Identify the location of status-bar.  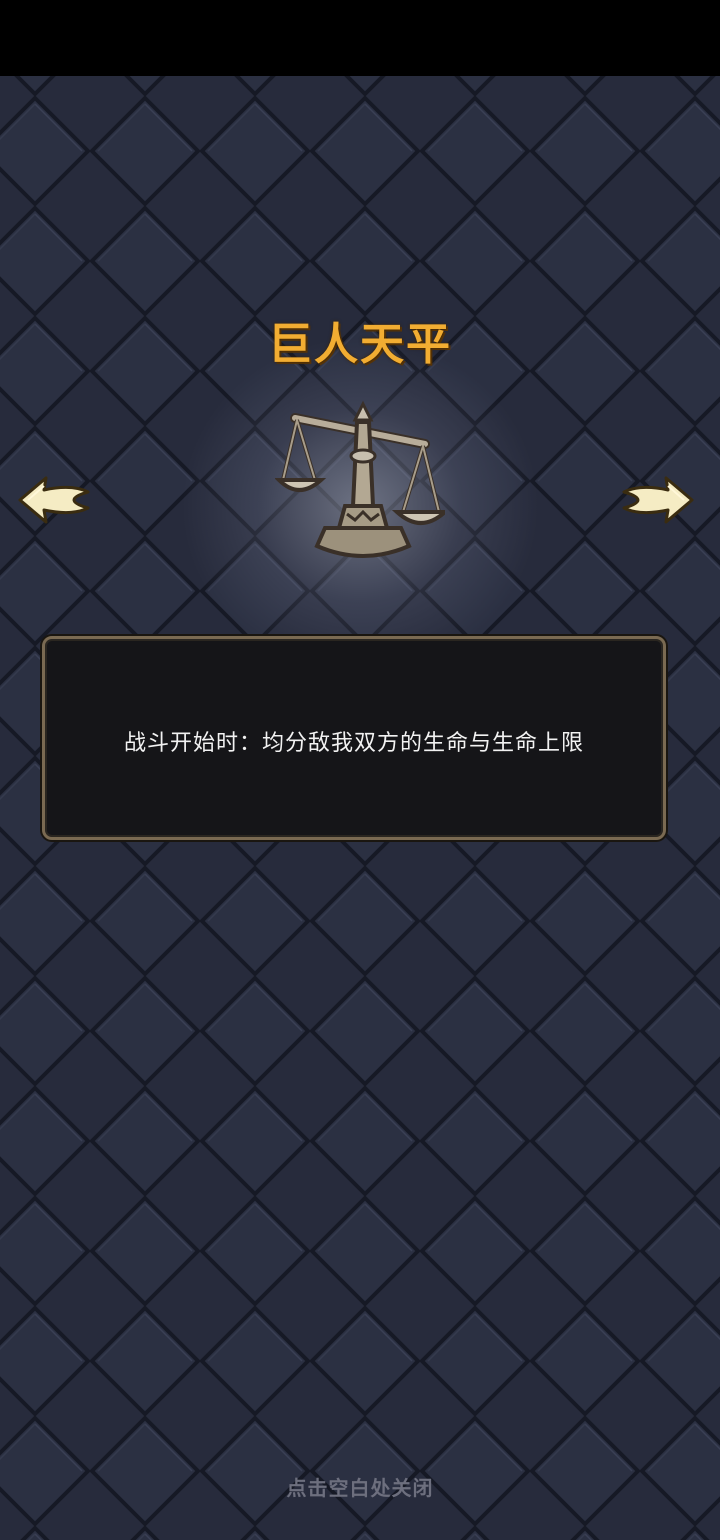
(360, 38).